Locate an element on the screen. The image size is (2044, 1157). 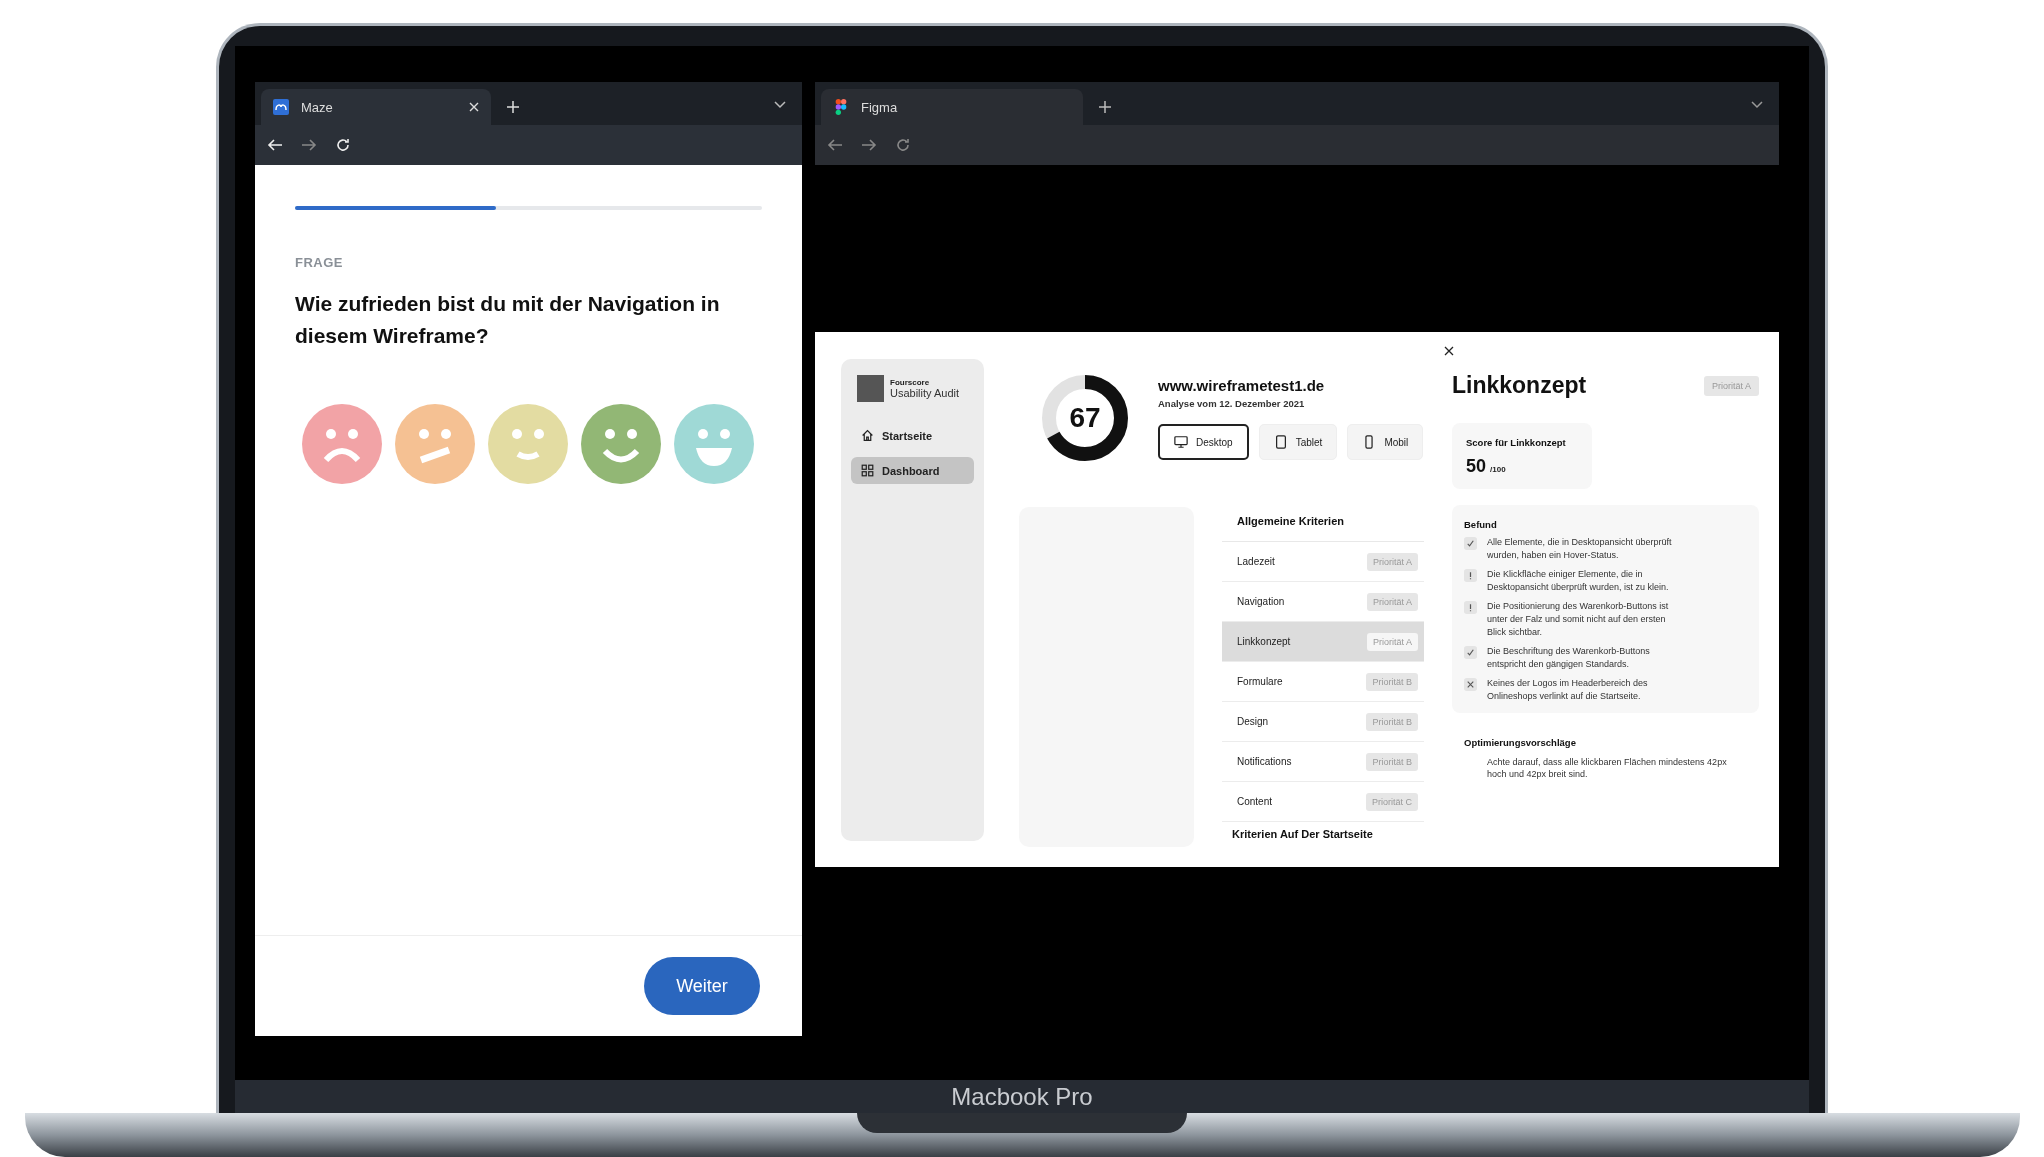
tab-title: Figma is located at coordinates (880, 107).